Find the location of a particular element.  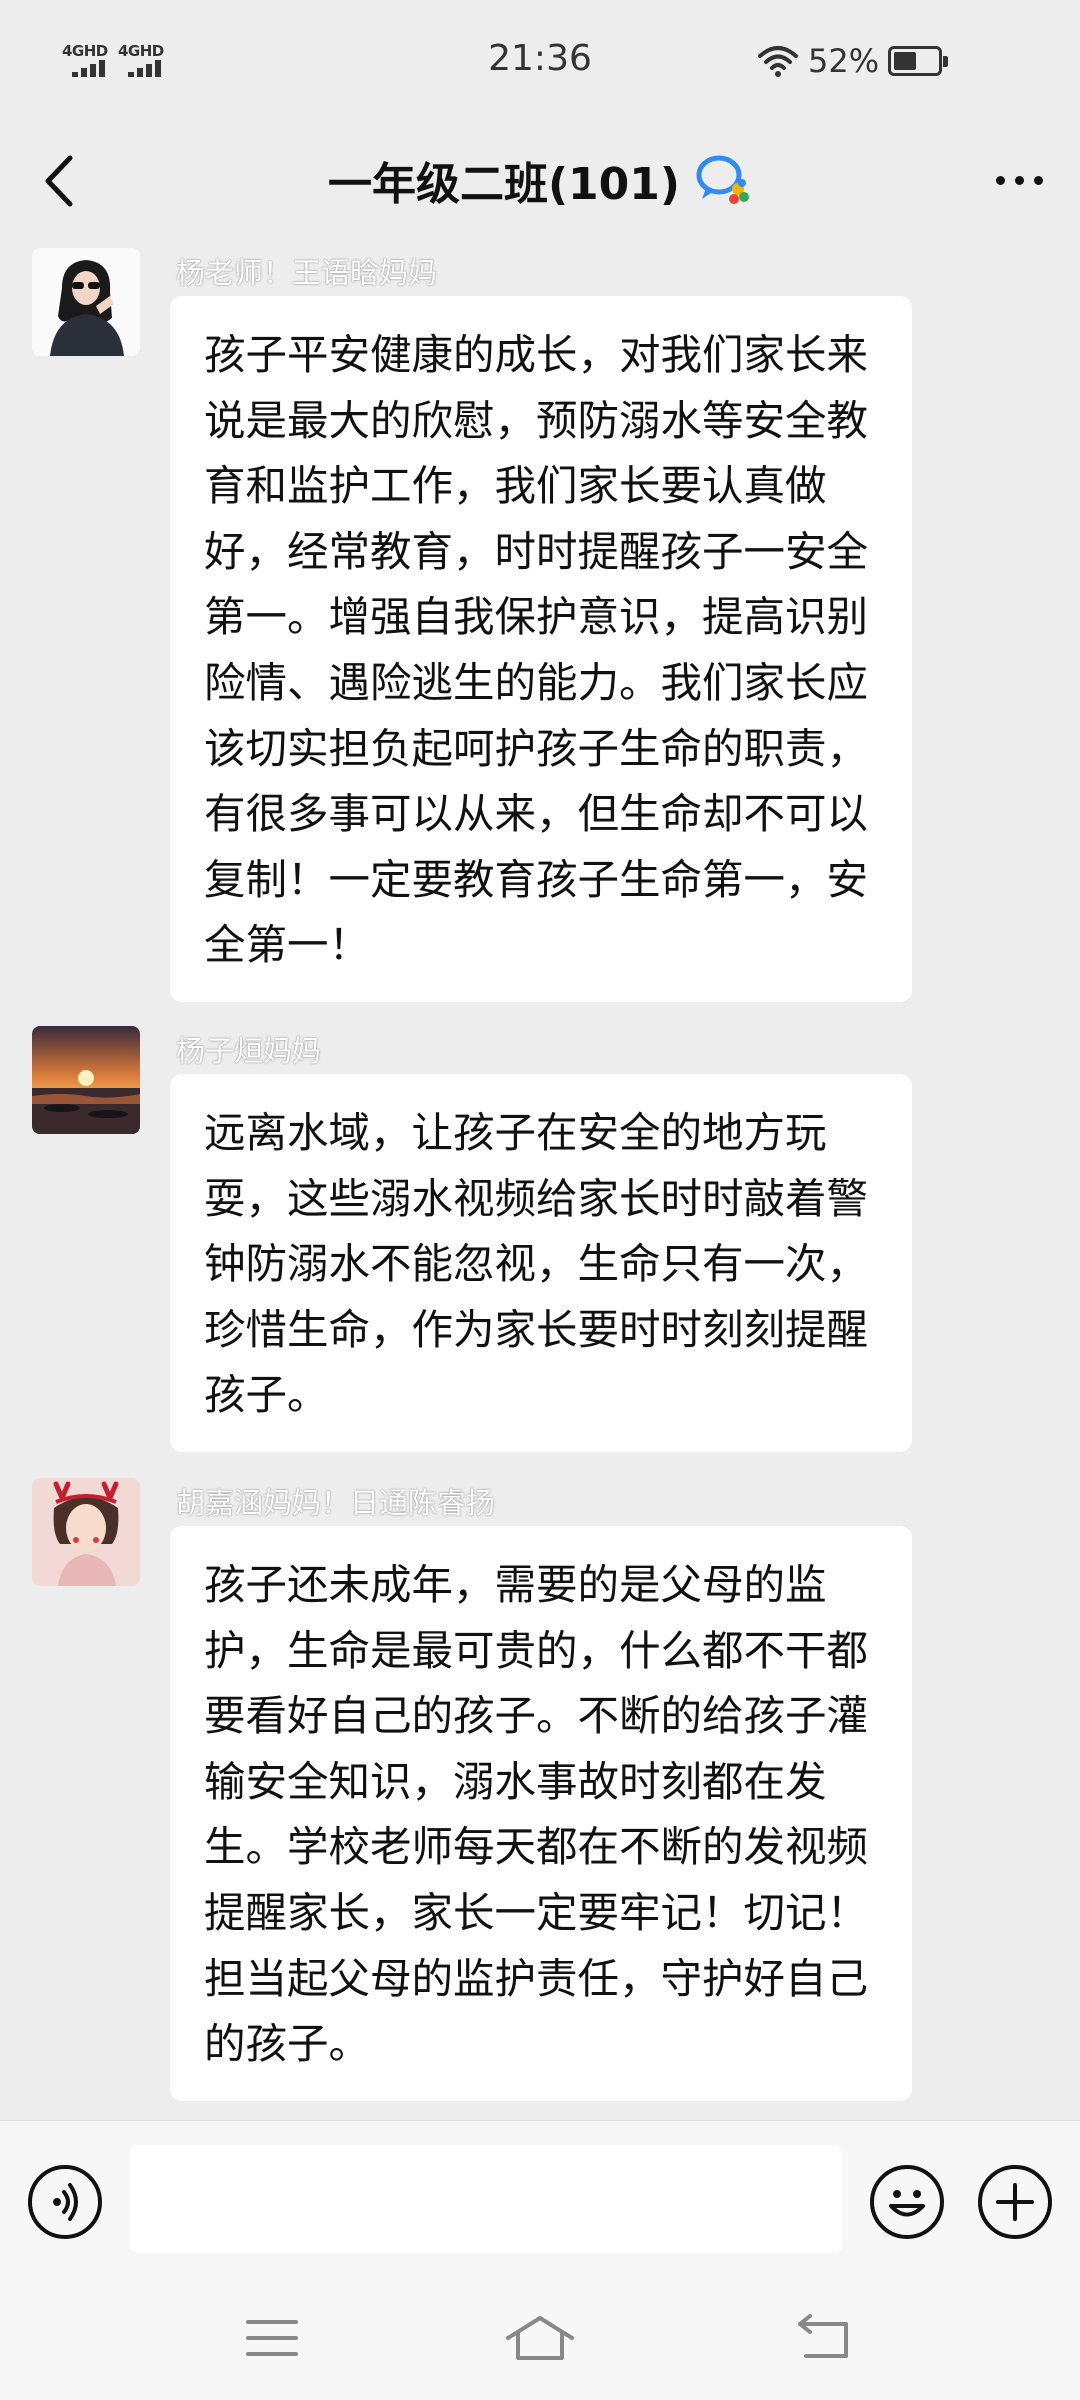

menu-icon is located at coordinates (272, 2338).